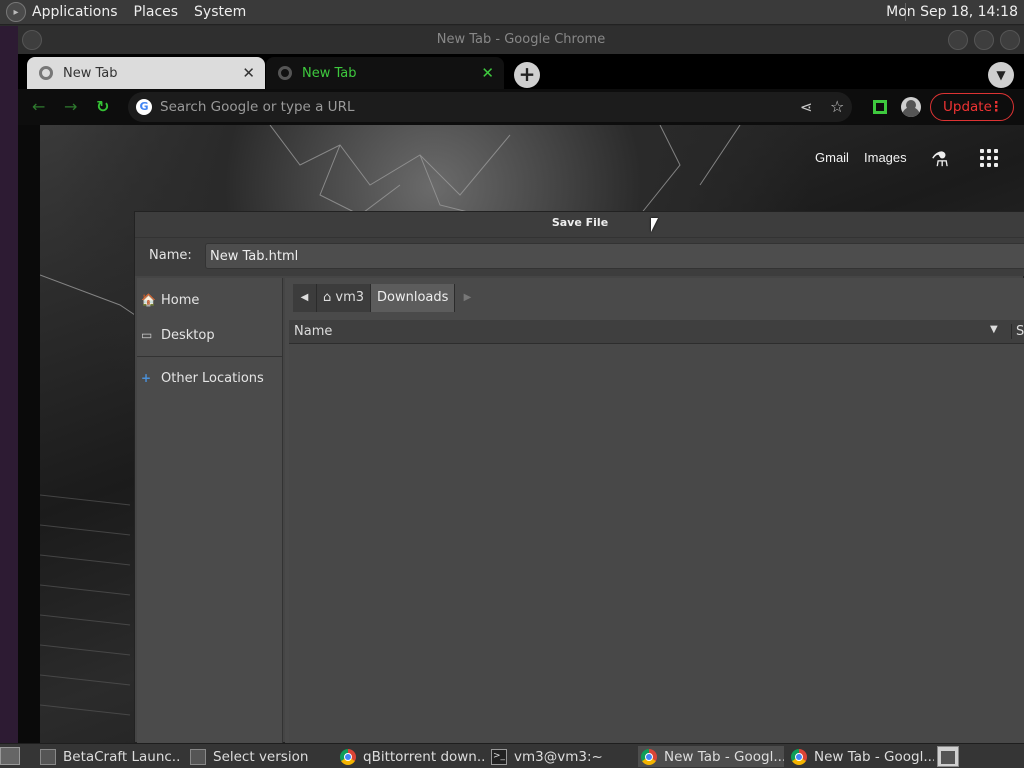  What do you see at coordinates (70, 106) in the screenshot?
I see `forward-arrow-icon: →` at bounding box center [70, 106].